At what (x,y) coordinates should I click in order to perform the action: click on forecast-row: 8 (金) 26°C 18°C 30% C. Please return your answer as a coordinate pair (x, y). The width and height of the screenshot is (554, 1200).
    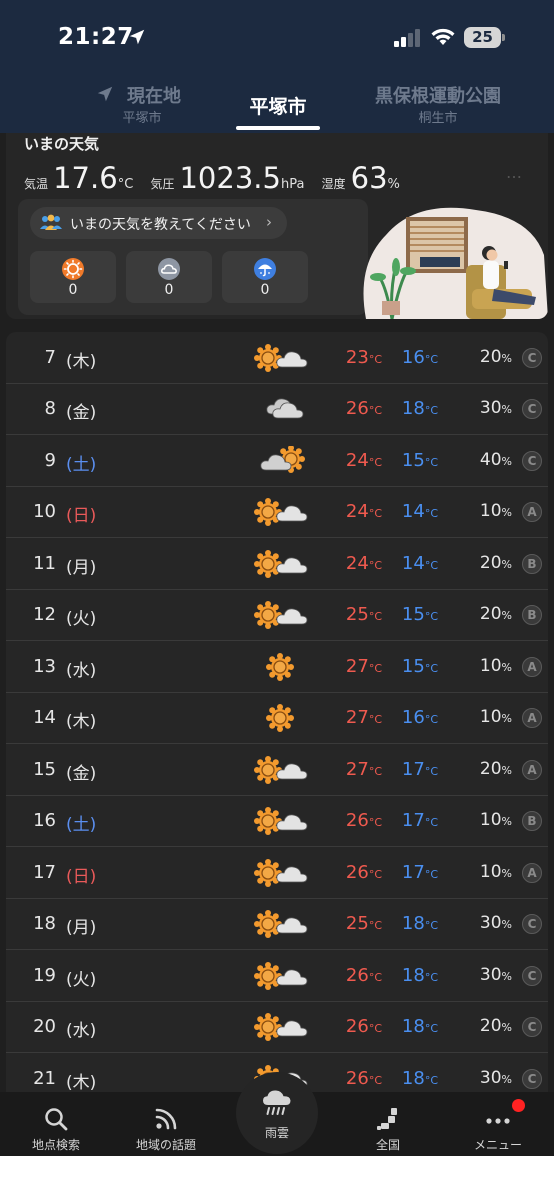
    Looking at the image, I should click on (277, 409).